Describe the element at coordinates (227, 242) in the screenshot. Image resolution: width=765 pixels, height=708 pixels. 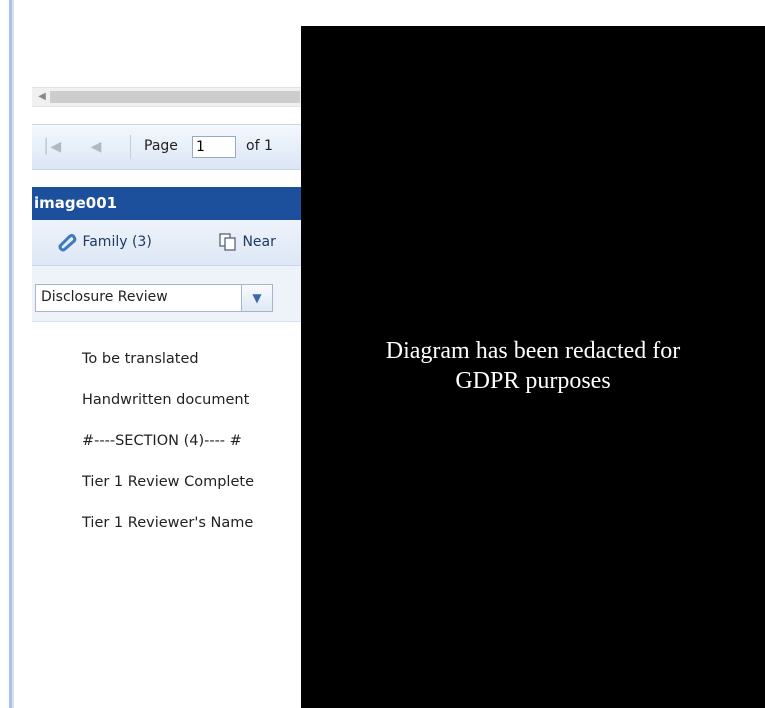
I see `copy-icon` at that location.